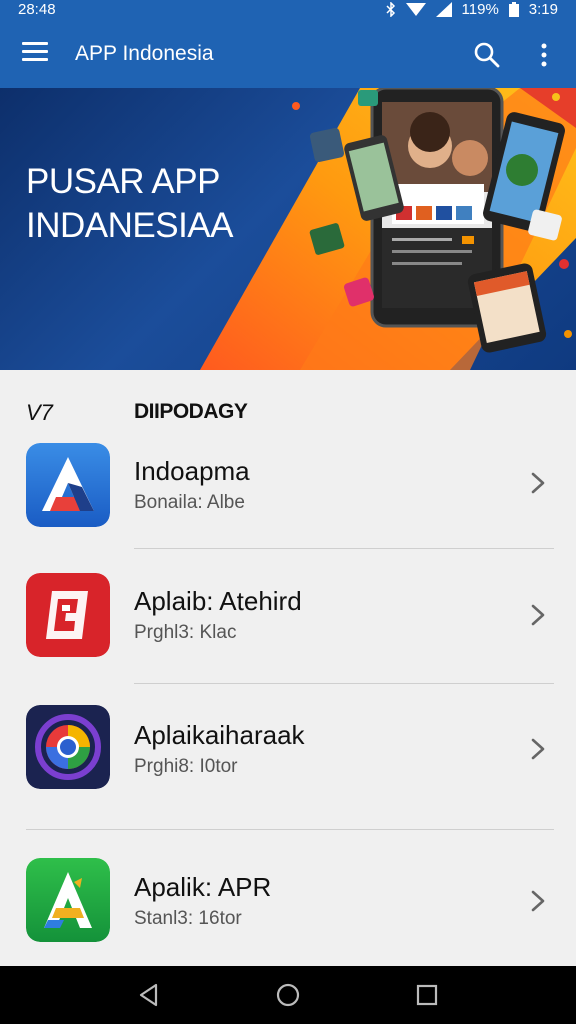 The image size is (576, 1024). Describe the element at coordinates (218, 601) in the screenshot. I see `app-name: Aplaib: Atehird` at that location.